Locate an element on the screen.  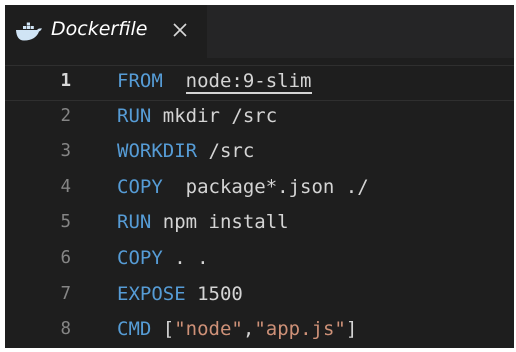
line-content: EXPOSE 1500 is located at coordinates (180, 294).